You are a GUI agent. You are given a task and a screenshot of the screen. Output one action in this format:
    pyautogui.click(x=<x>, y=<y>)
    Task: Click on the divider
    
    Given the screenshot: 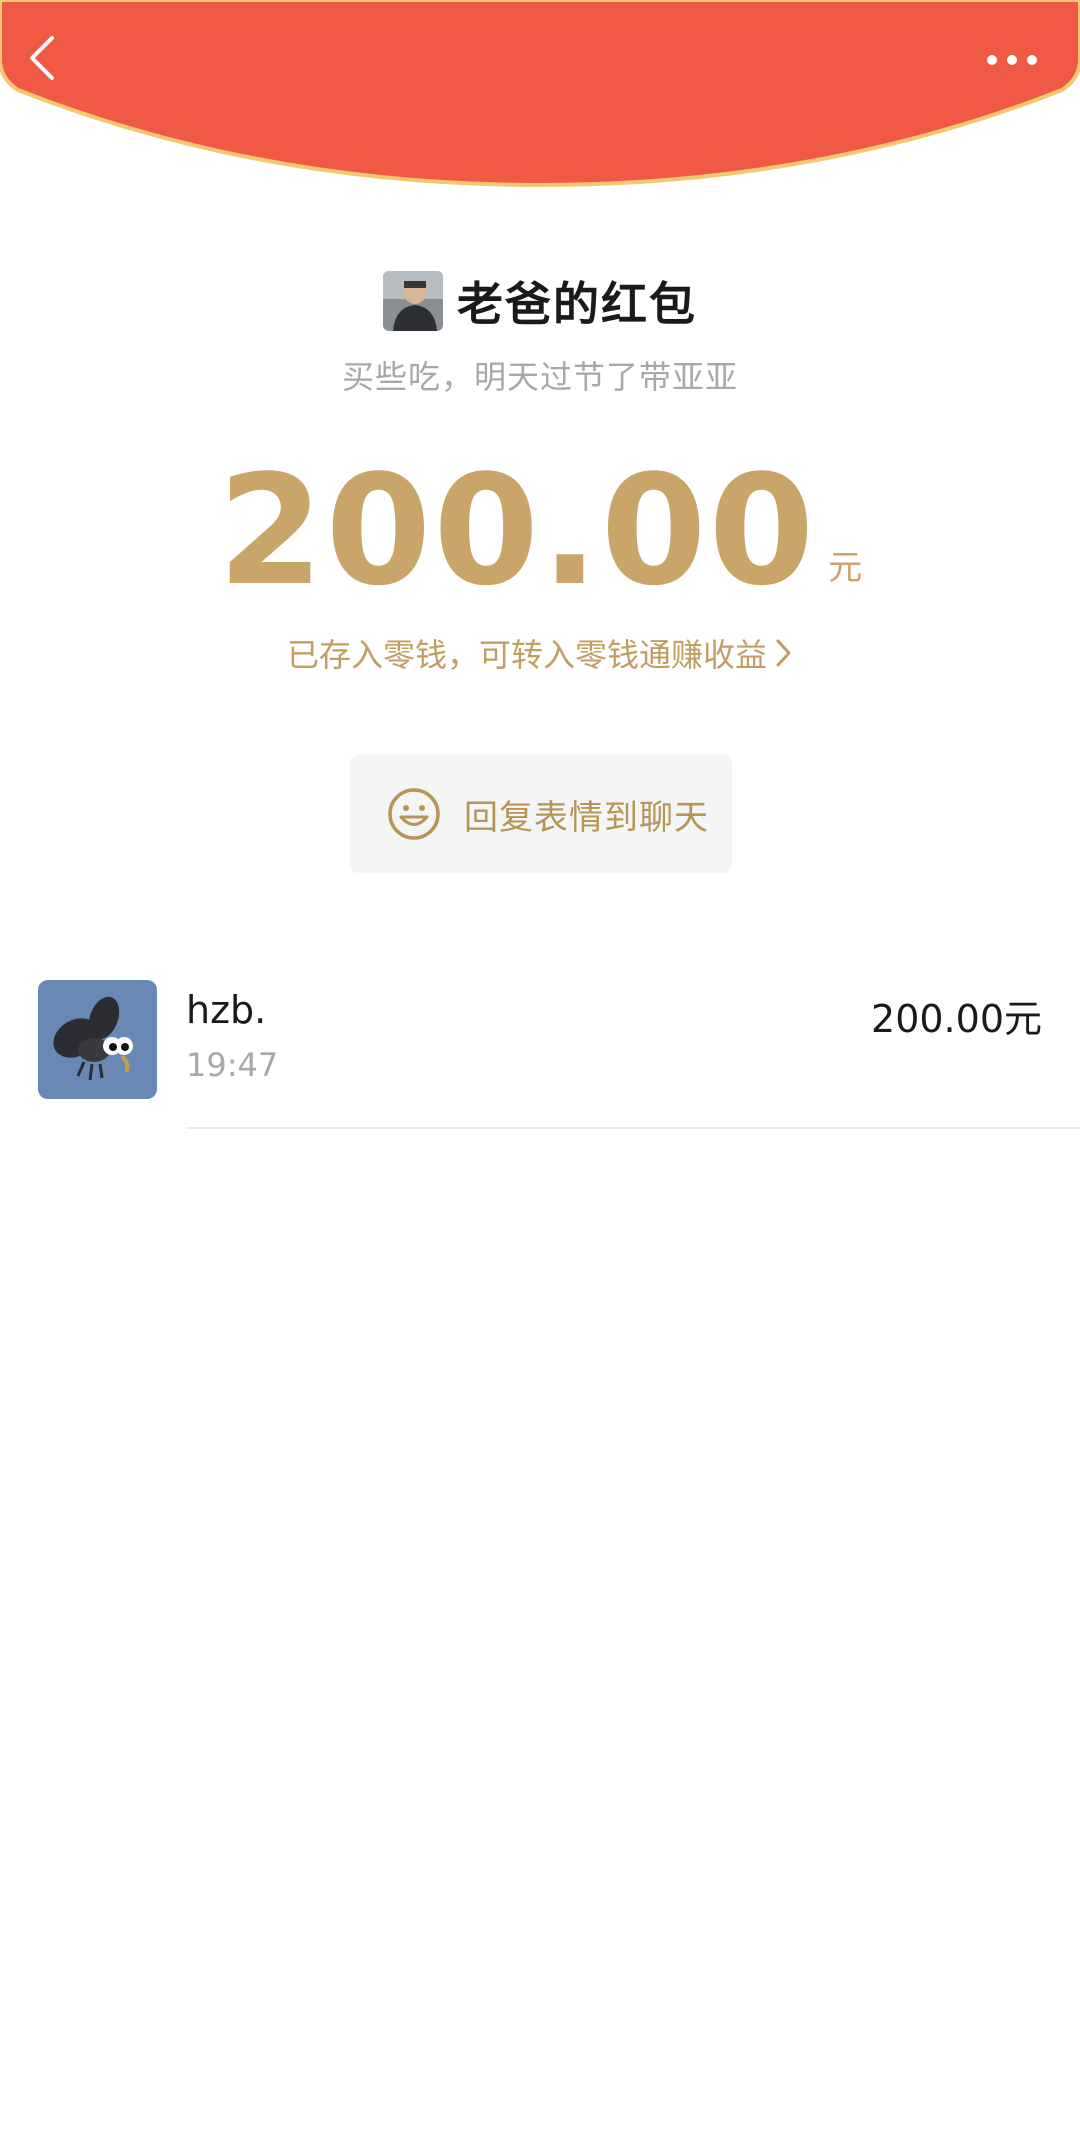 What is the action you would take?
    pyautogui.click(x=633, y=1128)
    